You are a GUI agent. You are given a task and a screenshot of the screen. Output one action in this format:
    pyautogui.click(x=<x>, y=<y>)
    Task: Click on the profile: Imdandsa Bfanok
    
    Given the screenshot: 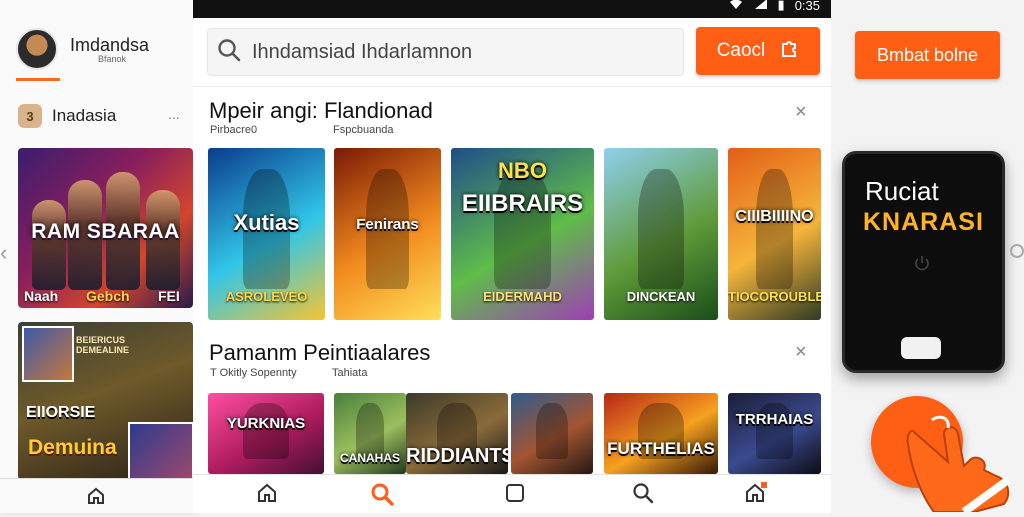 What is the action you would take?
    pyautogui.click(x=82, y=49)
    